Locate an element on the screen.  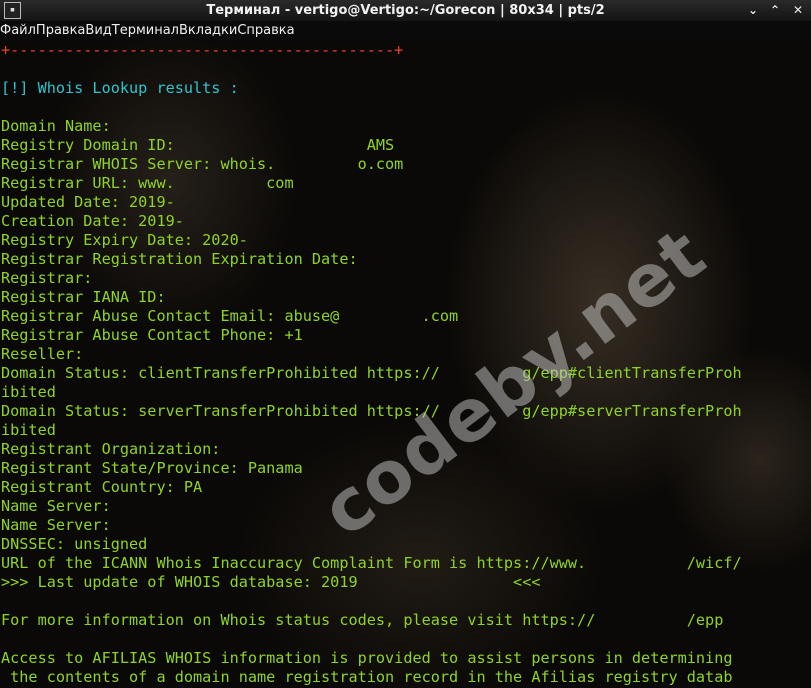
terminal-line: Registrar WHOIS Server: whois. o.com is located at coordinates (202, 164).